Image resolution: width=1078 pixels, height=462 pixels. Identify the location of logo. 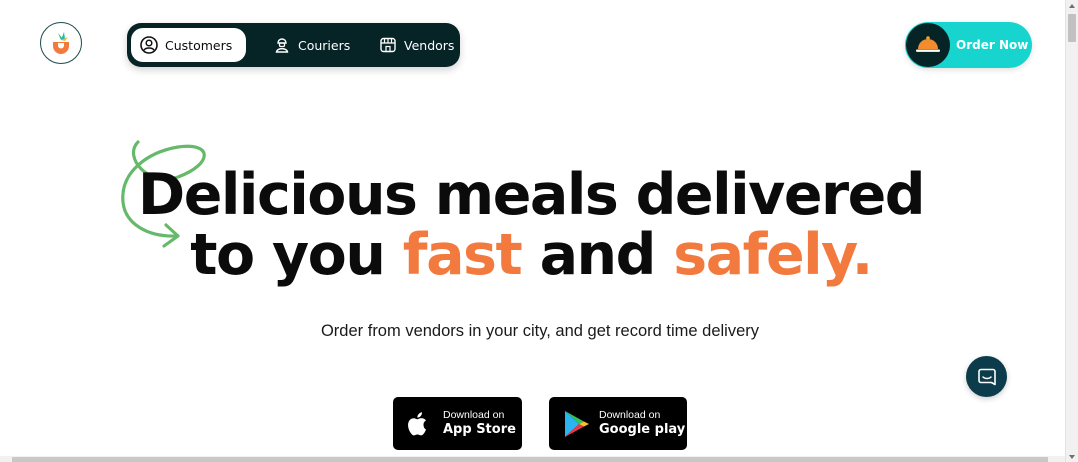
(61, 43).